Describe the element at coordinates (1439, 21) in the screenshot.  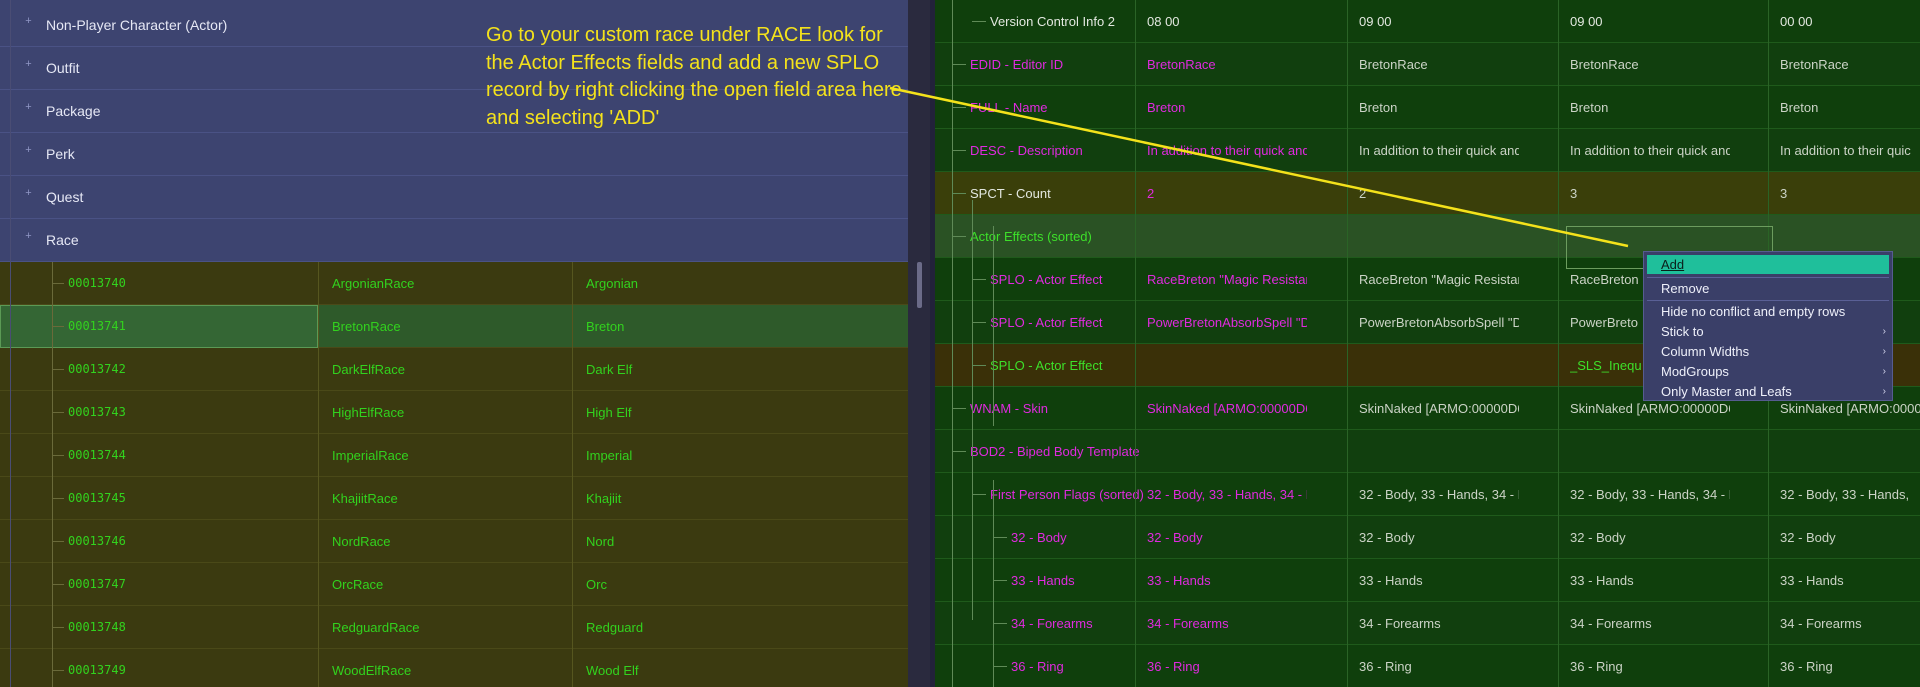
I see `value-col-2: 09 00` at that location.